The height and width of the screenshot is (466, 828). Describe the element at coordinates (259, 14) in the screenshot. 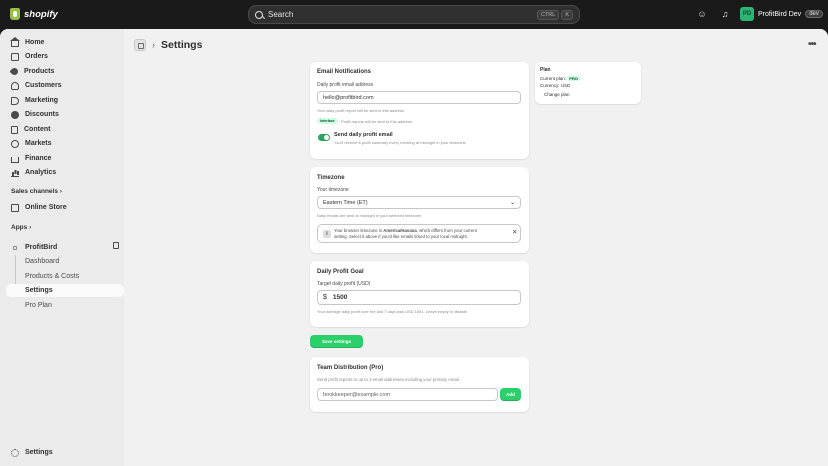

I see `search-icon` at that location.